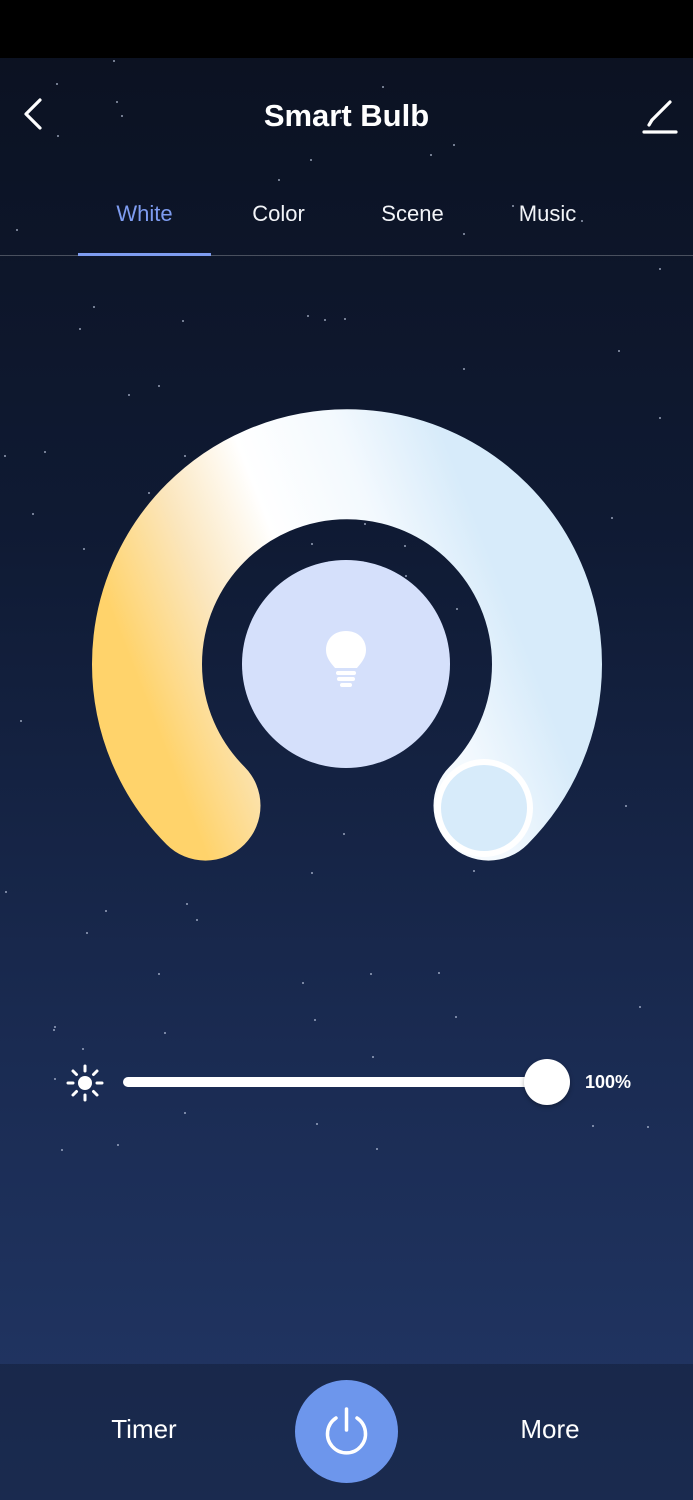 The height and width of the screenshot is (1500, 693). I want to click on edit-pencil-icon, so click(660, 117).